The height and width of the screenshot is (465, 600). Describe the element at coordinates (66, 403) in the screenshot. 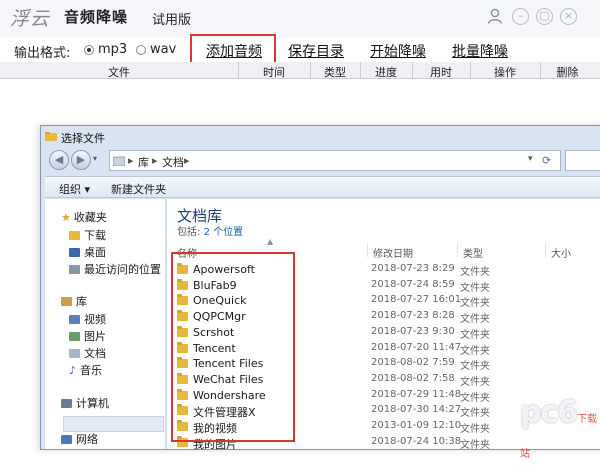

I see `computer-icon` at that location.